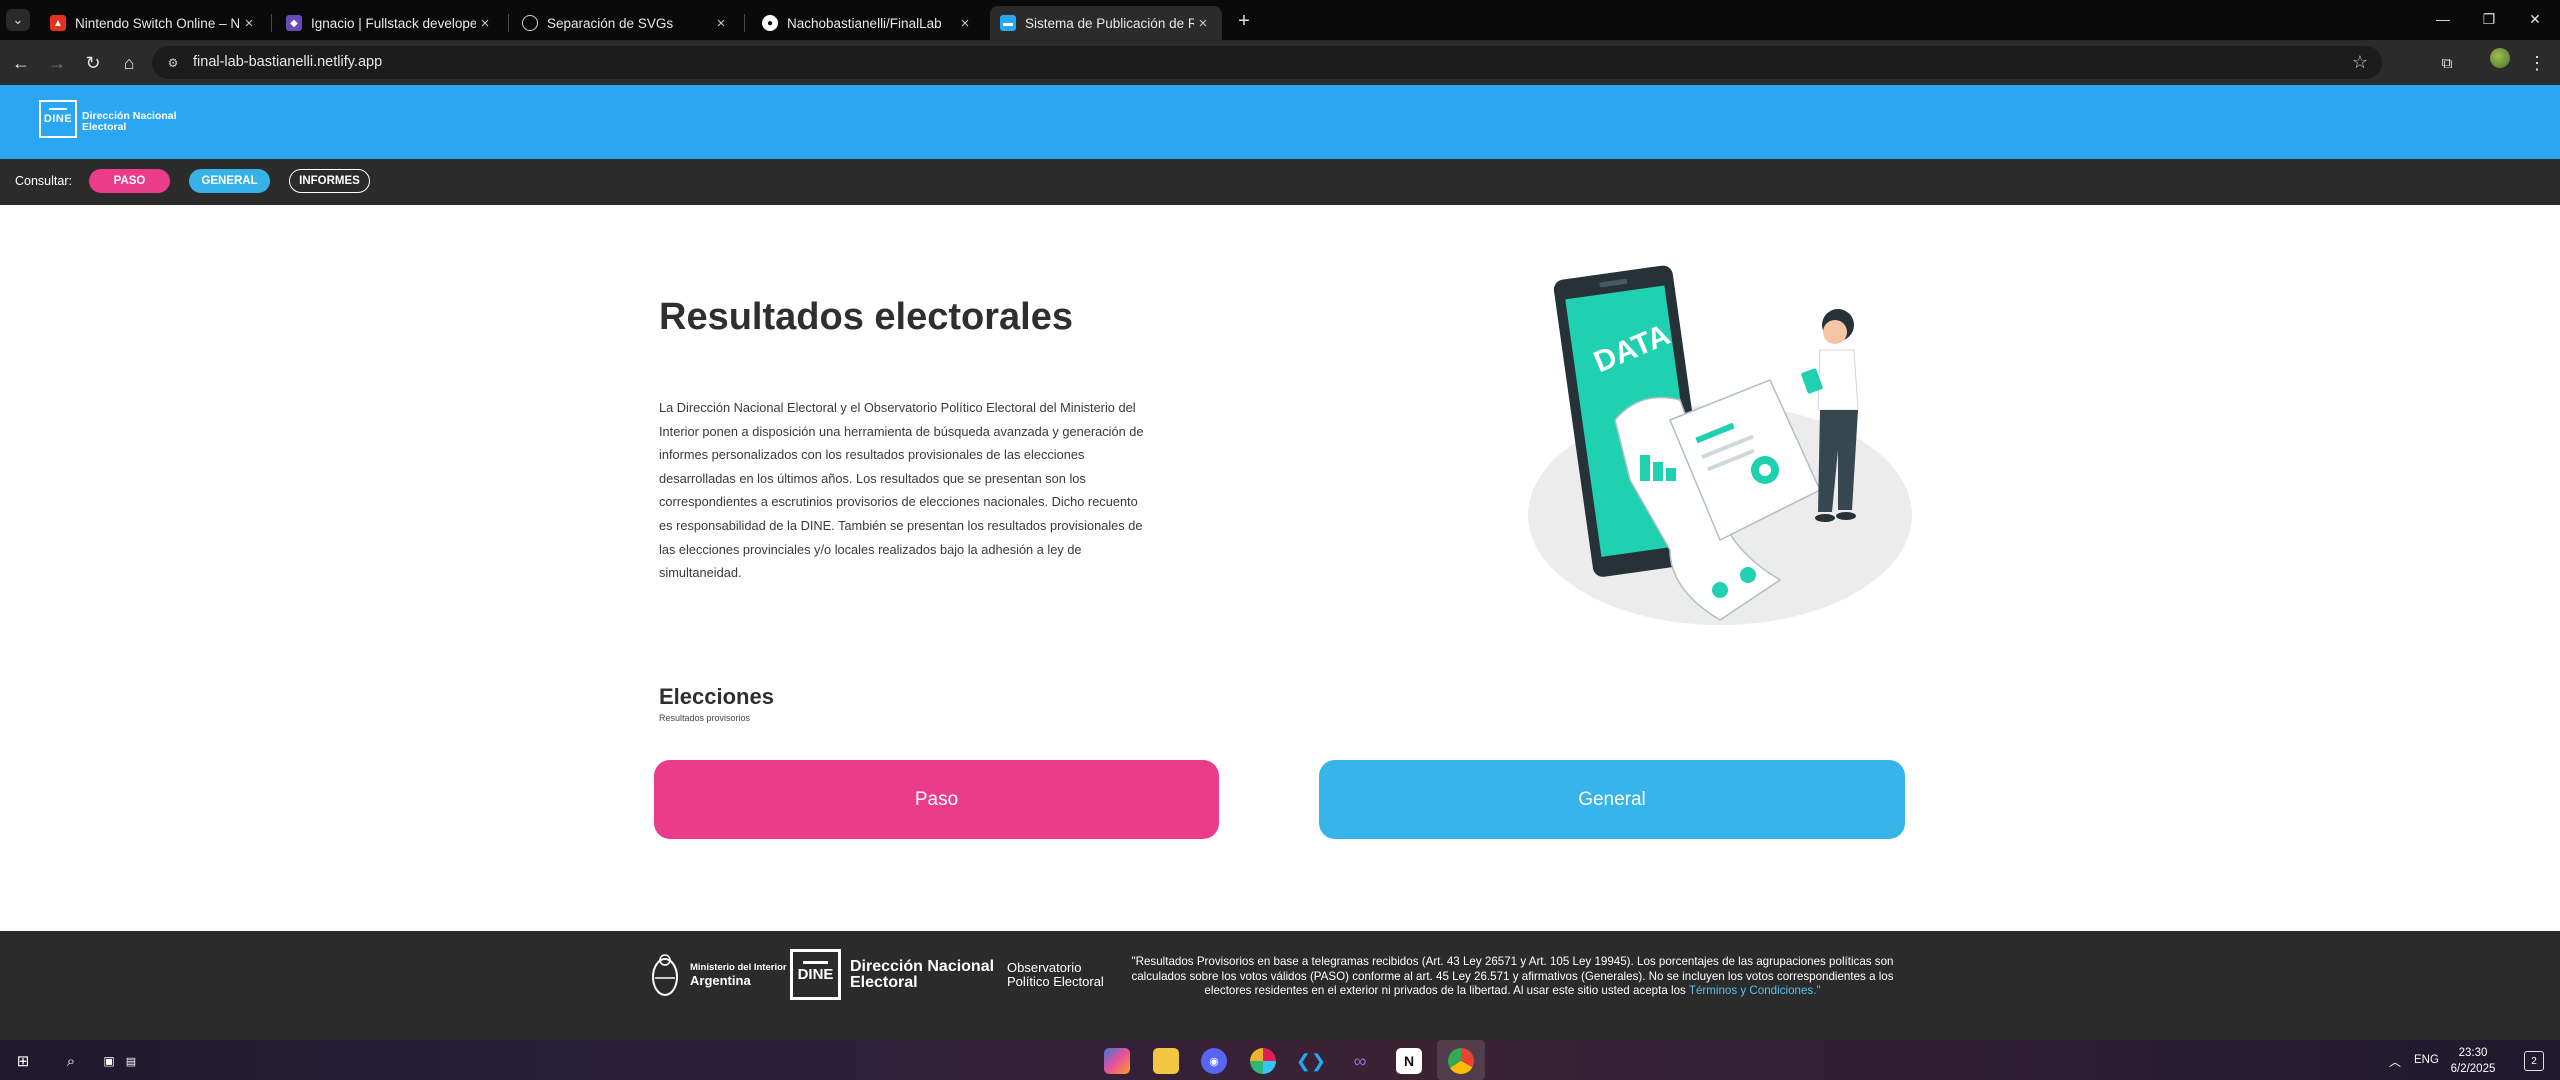  Describe the element at coordinates (173, 63) in the screenshot. I see `site-info-icon: ⚙` at that location.